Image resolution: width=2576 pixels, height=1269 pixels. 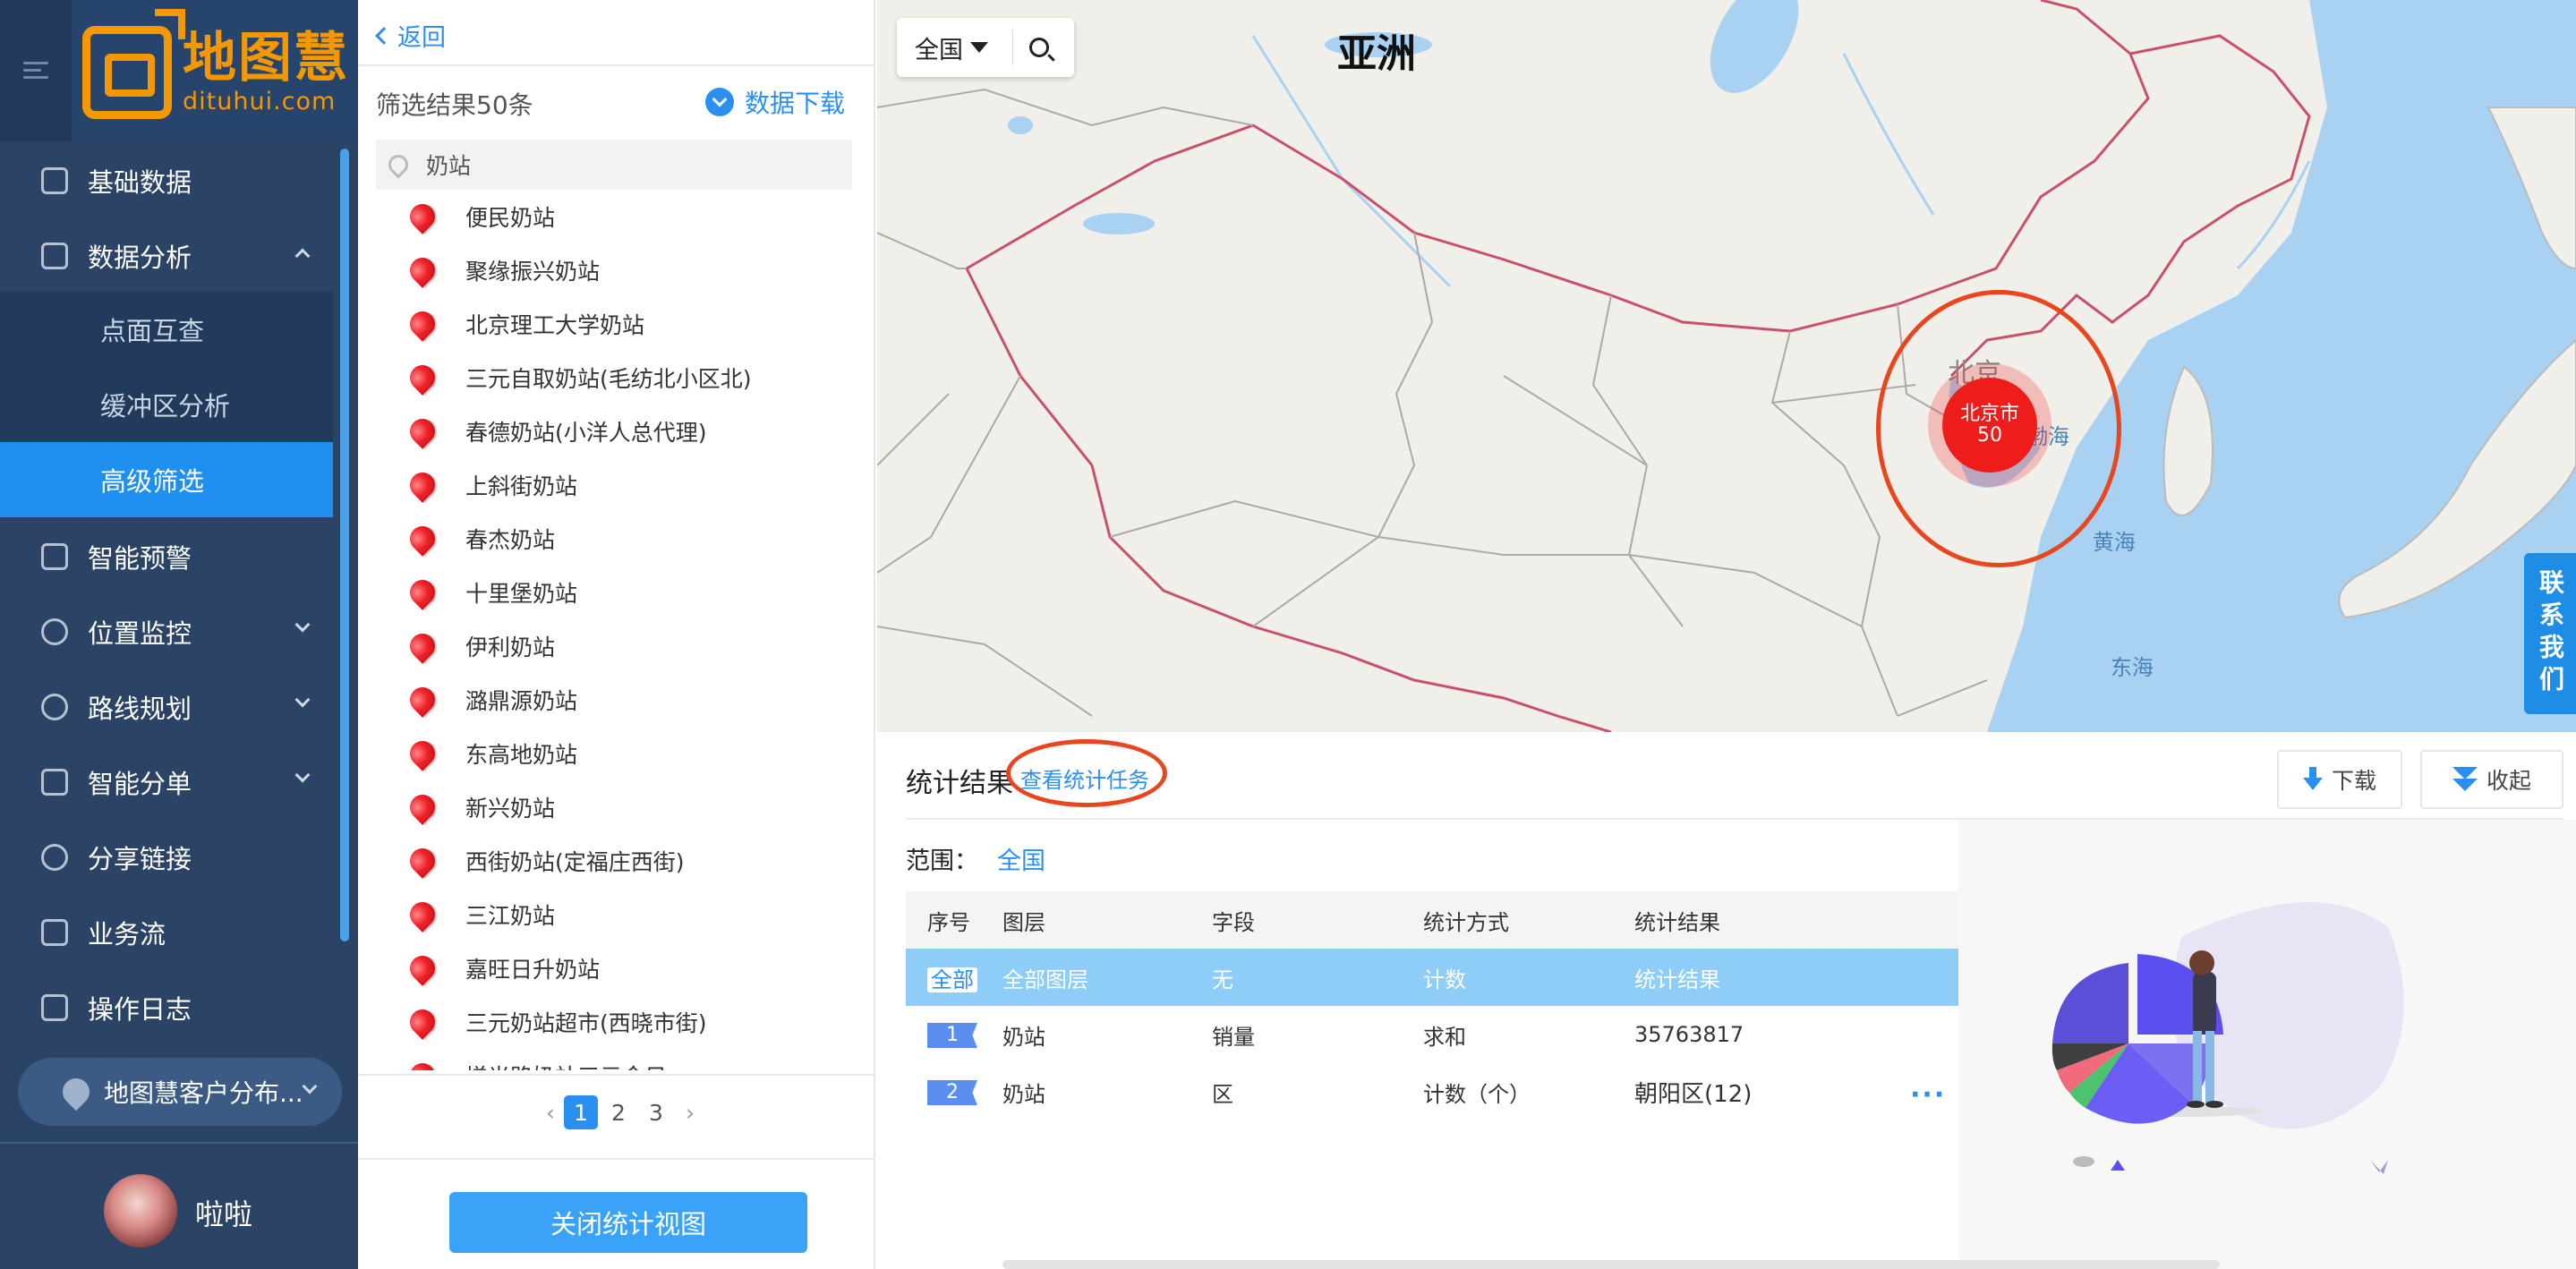 I want to click on sidebar-item-alert: 智能预警, so click(x=170, y=556).